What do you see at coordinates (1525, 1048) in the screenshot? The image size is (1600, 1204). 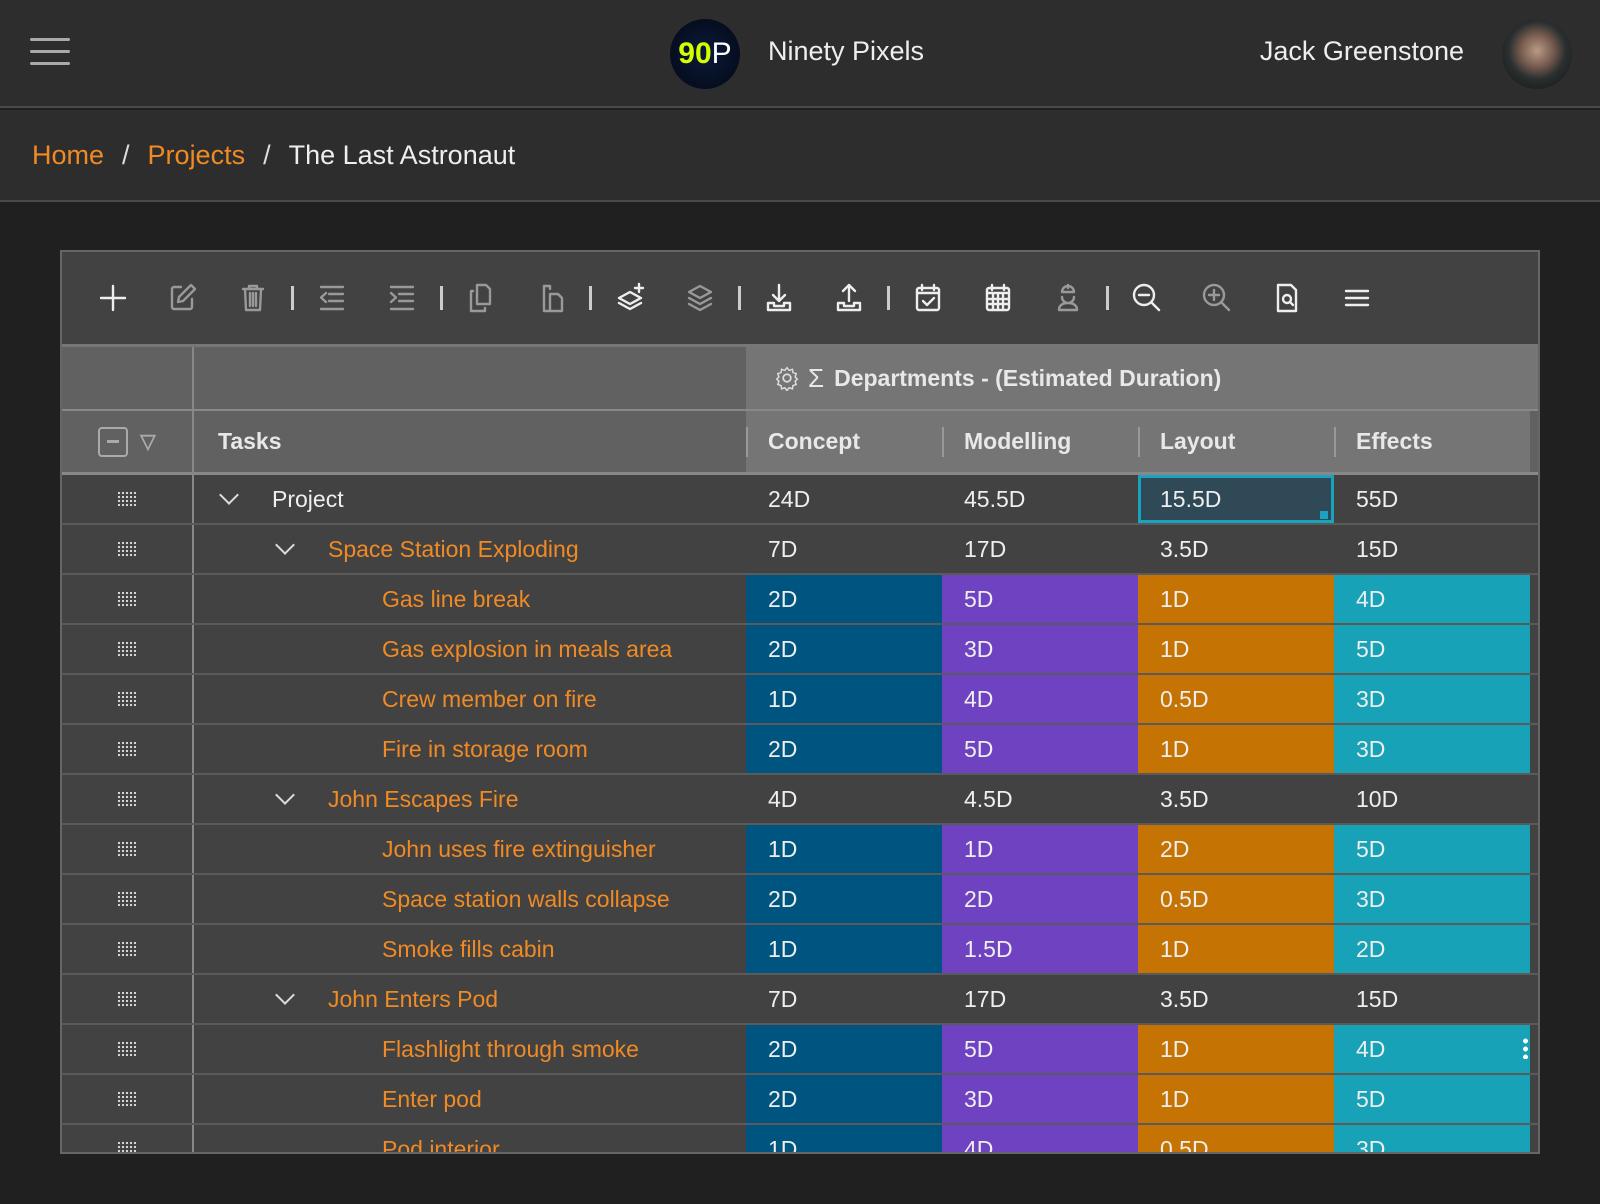 I see `more-options-icon` at bounding box center [1525, 1048].